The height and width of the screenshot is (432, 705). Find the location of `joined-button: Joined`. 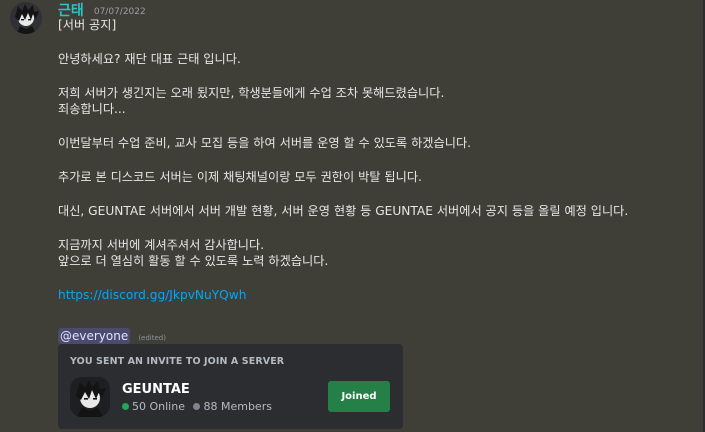

joined-button: Joined is located at coordinates (359, 396).